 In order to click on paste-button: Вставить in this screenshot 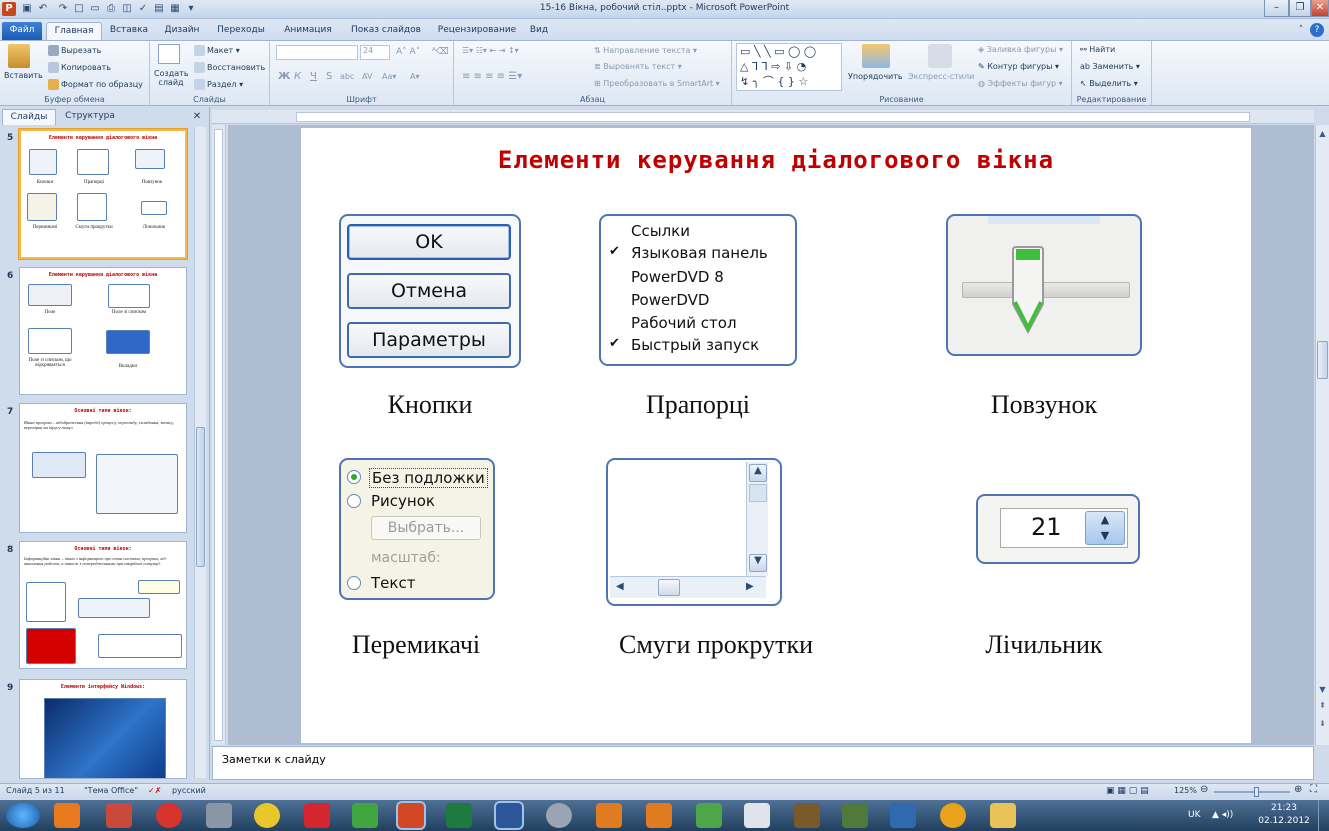, I will do `click(23, 75)`.